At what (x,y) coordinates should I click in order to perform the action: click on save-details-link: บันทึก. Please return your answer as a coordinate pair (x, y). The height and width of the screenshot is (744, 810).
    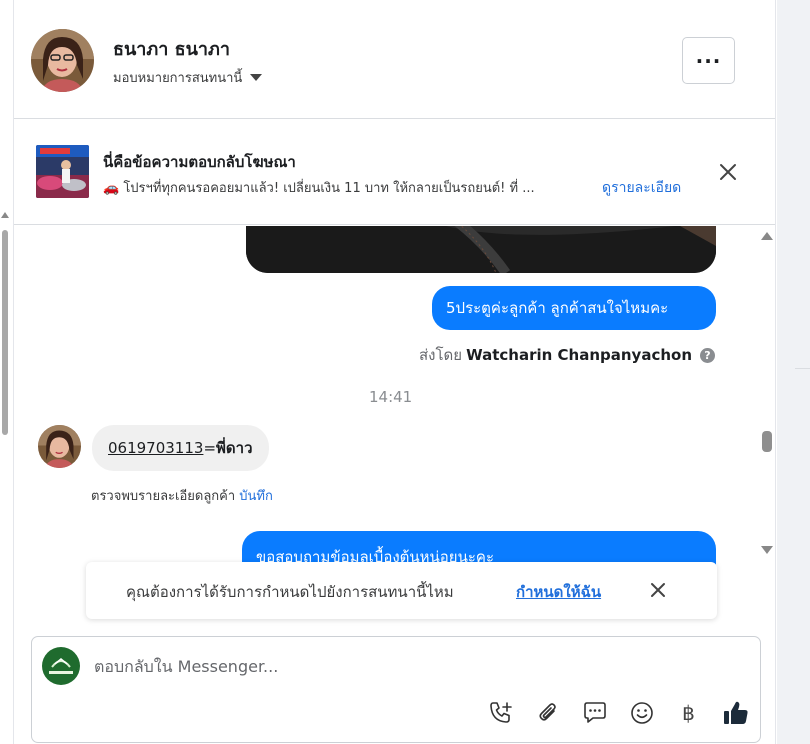
    Looking at the image, I should click on (256, 496).